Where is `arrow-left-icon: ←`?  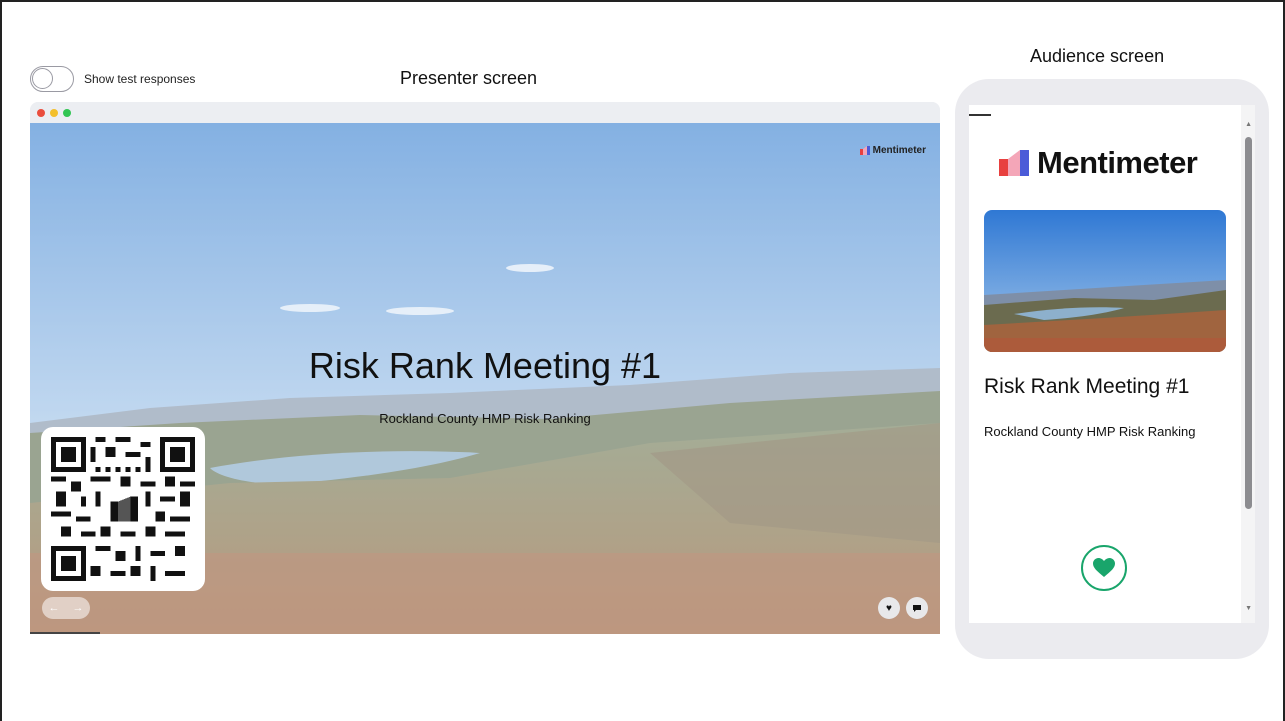 arrow-left-icon: ← is located at coordinates (54, 608).